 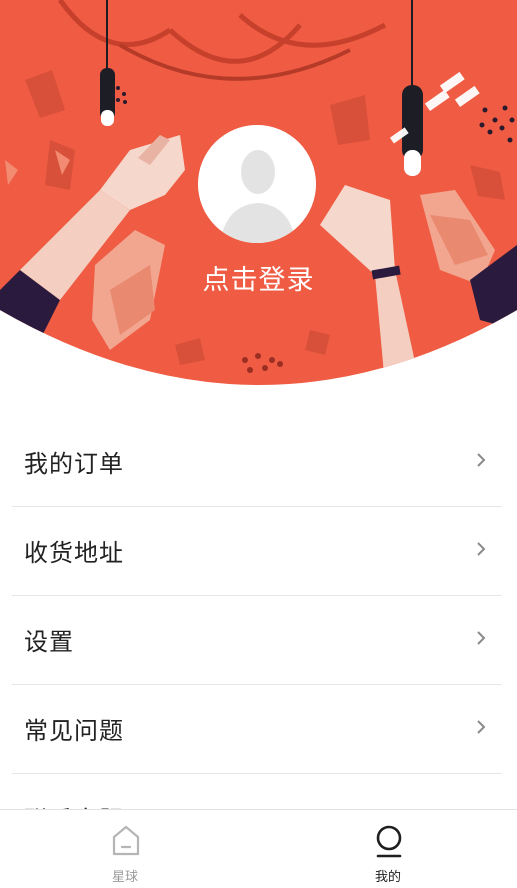 What do you see at coordinates (124, 877) in the screenshot?
I see `tab-label: 星球` at bounding box center [124, 877].